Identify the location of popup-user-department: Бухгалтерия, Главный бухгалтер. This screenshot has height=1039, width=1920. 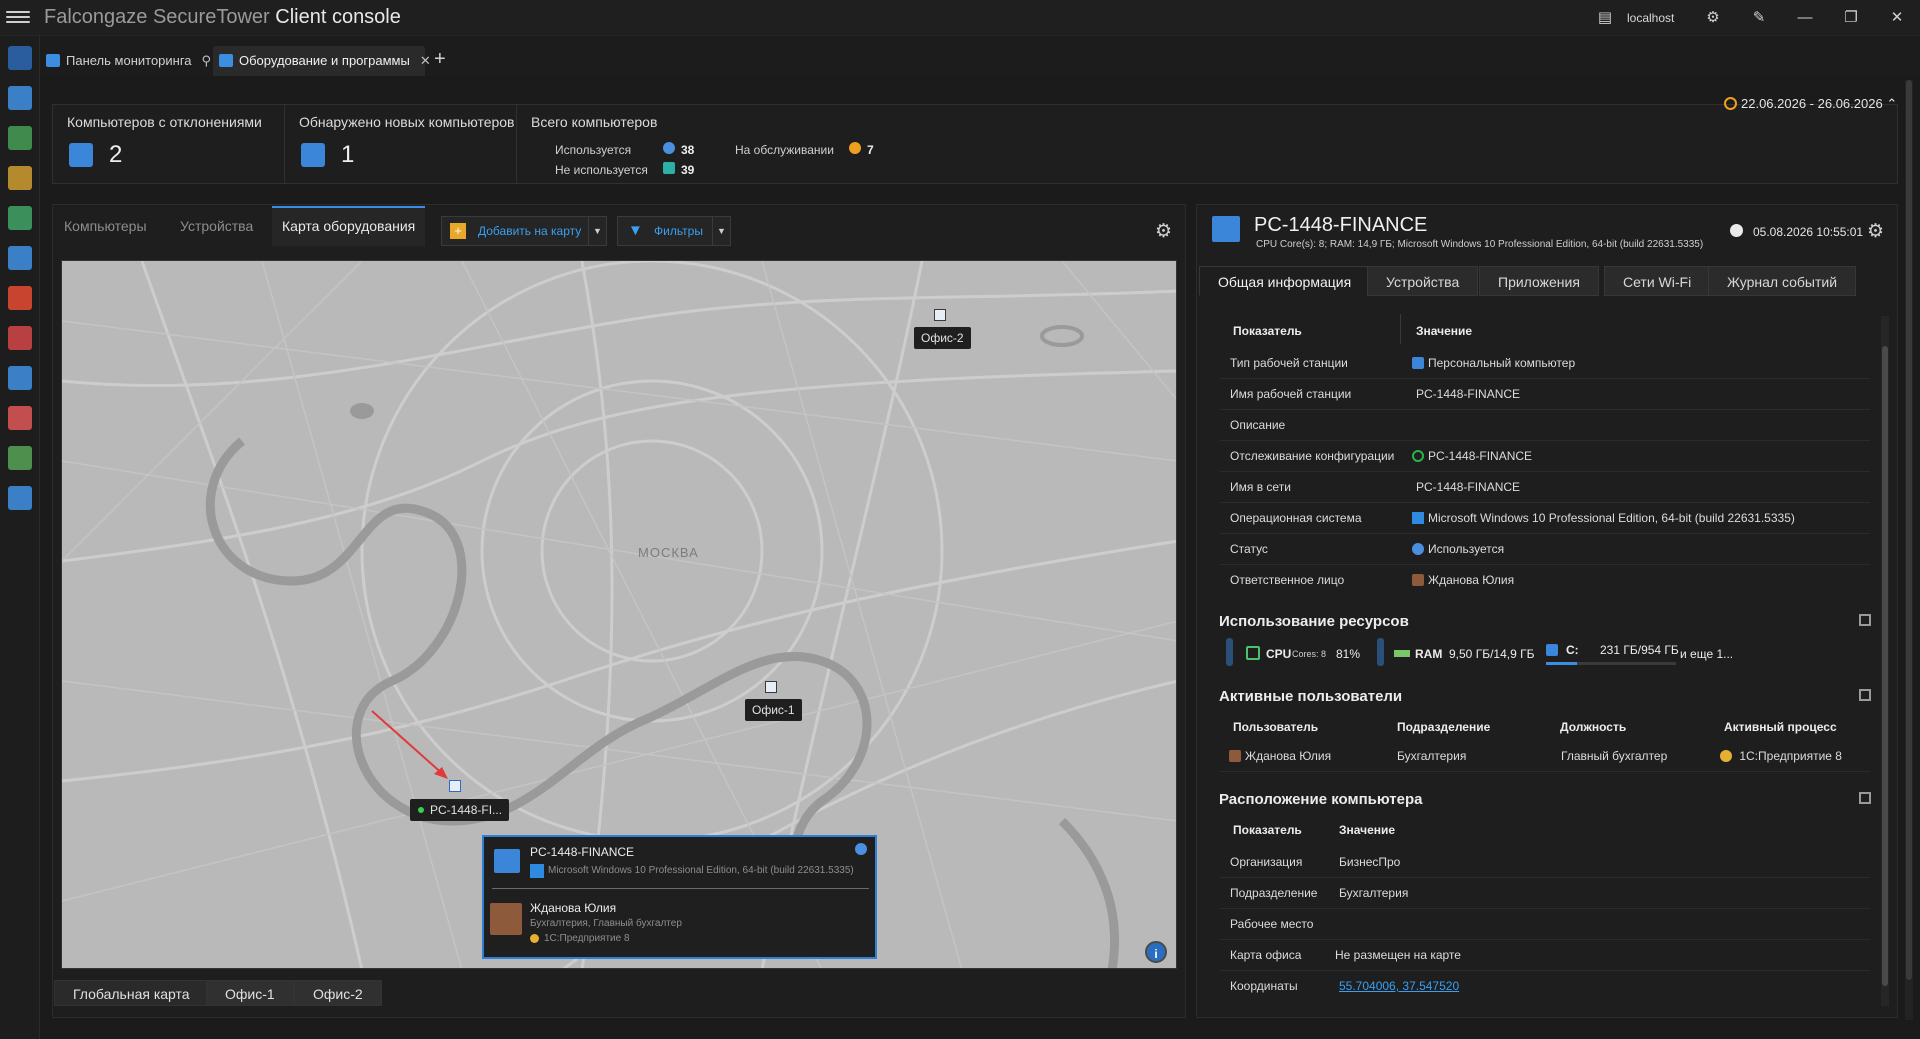
(606, 923).